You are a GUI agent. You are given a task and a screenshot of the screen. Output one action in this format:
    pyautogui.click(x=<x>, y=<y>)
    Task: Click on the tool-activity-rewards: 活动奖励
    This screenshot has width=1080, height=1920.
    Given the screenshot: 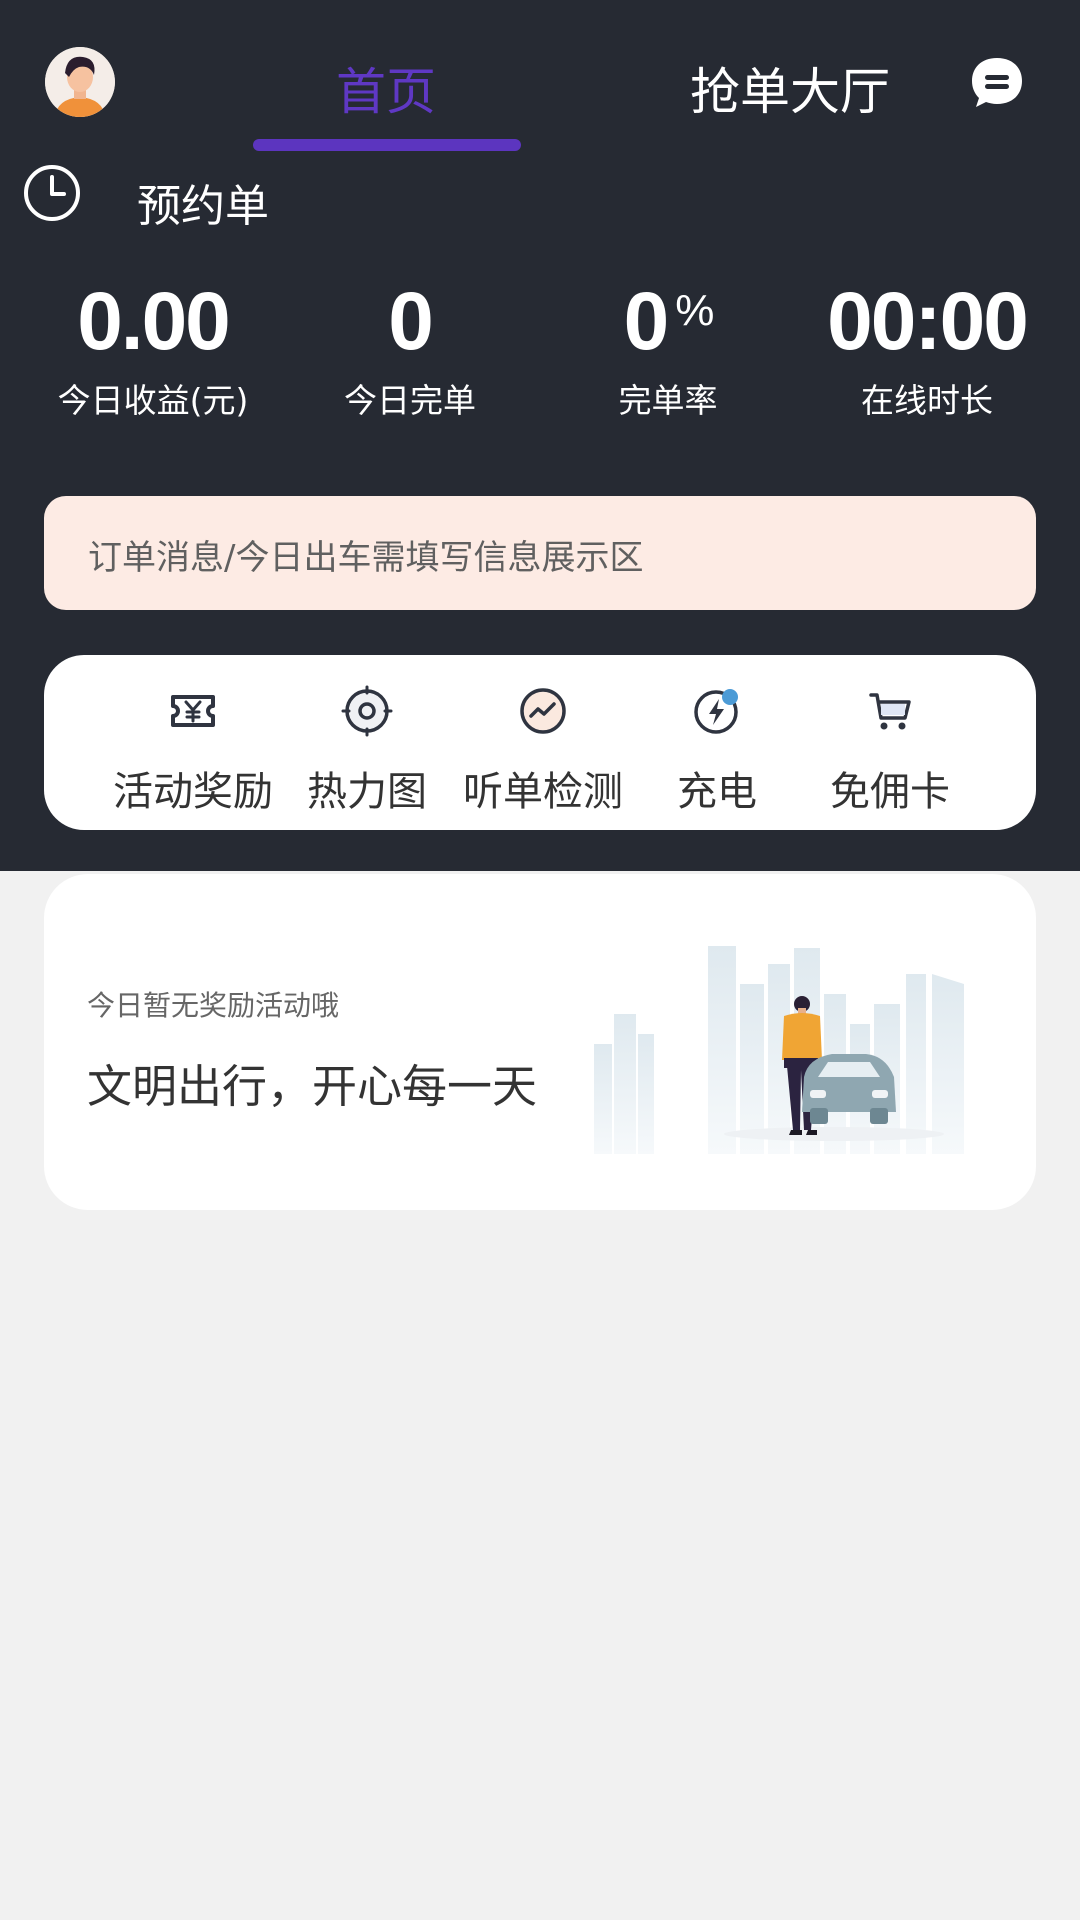 What is the action you would take?
    pyautogui.click(x=193, y=751)
    